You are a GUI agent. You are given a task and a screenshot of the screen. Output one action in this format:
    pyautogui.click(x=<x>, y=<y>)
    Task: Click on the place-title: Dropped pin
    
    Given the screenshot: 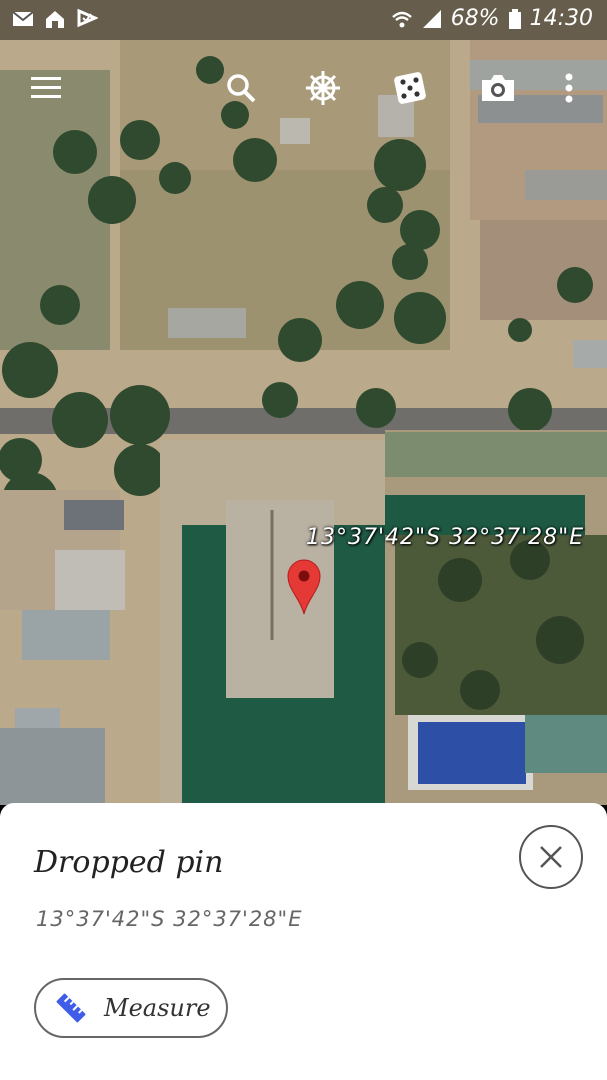 What is the action you would take?
    pyautogui.click(x=129, y=862)
    